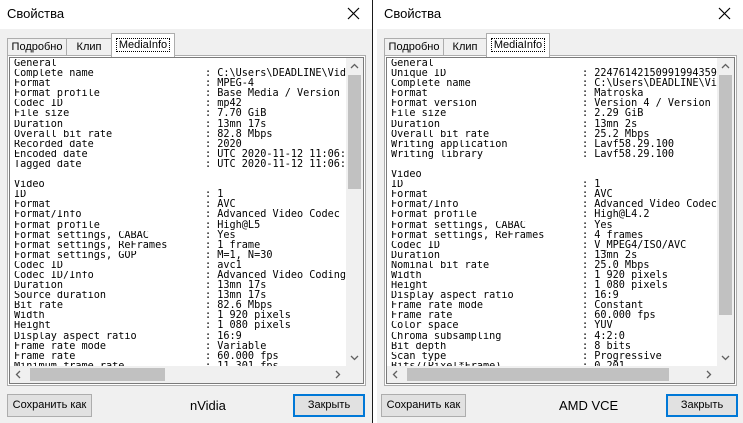 The width and height of the screenshot is (743, 423). Describe the element at coordinates (419, 346) in the screenshot. I see `info-key: Bit depth` at that location.